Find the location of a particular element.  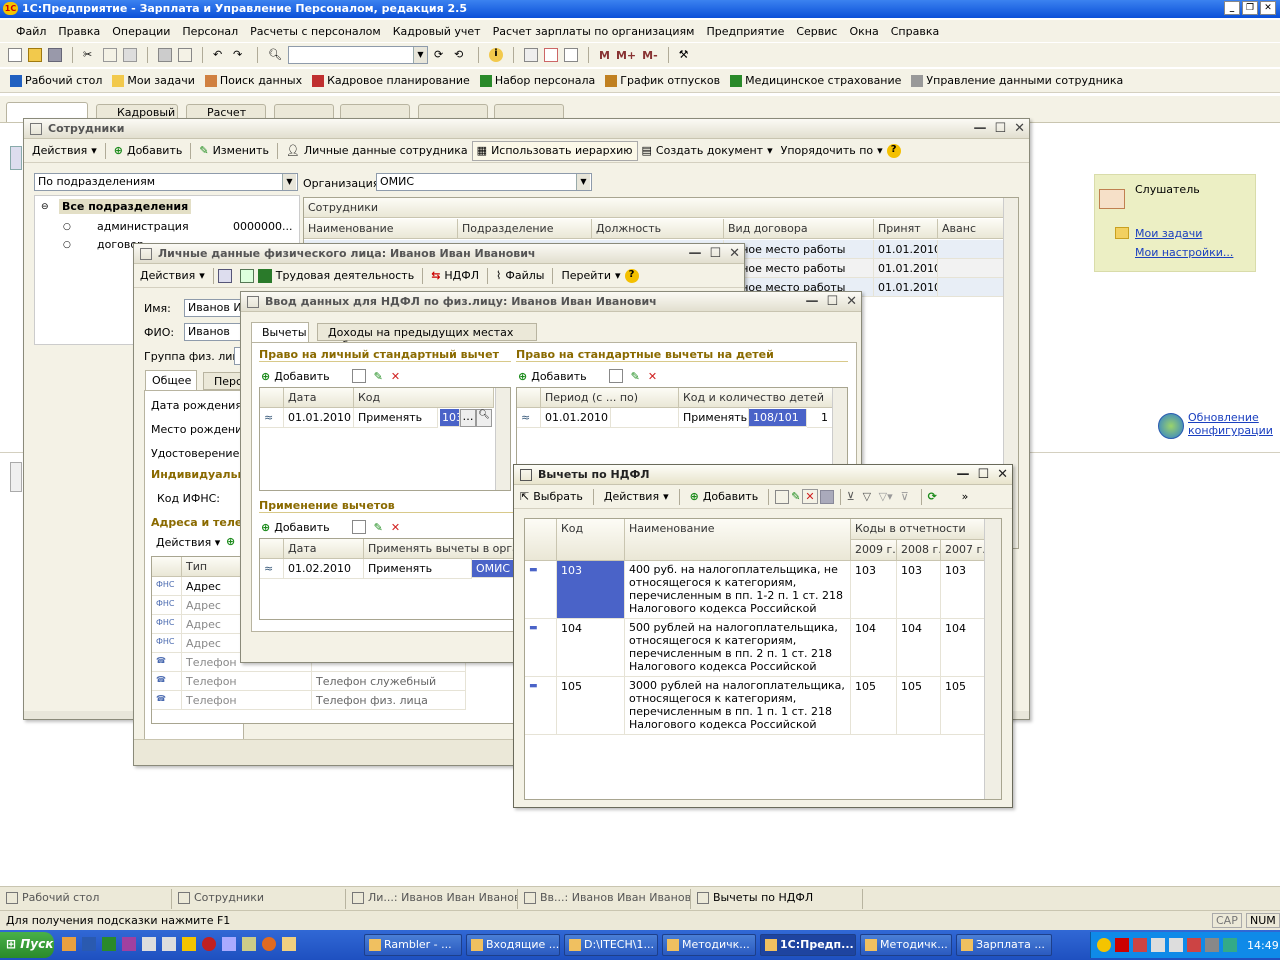

view-select: По подразделениям is located at coordinates (166, 182).